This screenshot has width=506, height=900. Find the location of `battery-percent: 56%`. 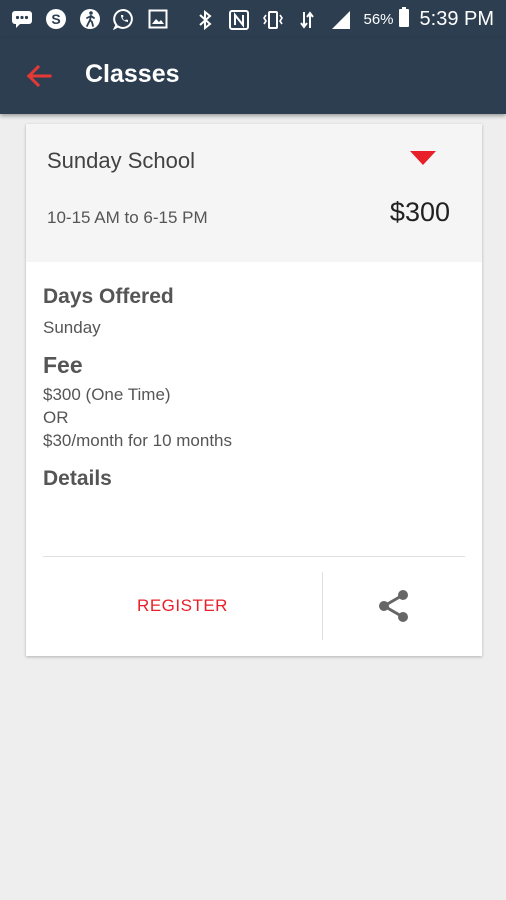

battery-percent: 56% is located at coordinates (378, 19).